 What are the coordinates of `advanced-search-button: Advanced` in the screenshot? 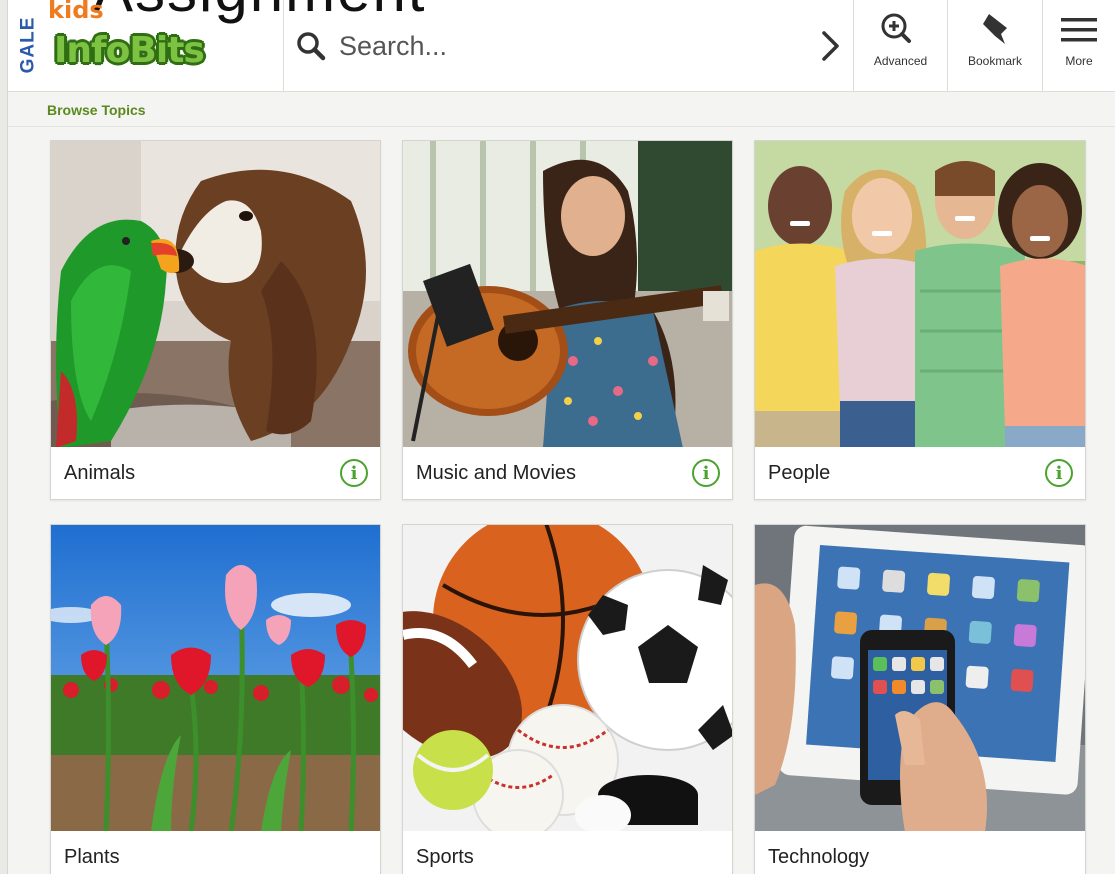 It's located at (900, 45).